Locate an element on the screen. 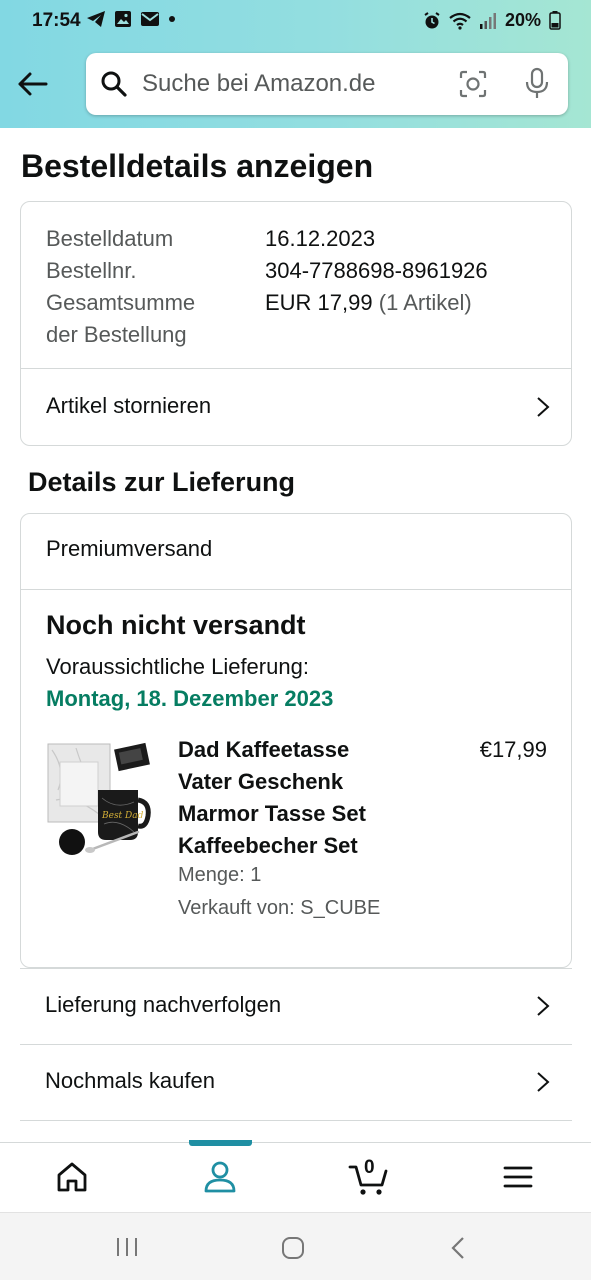 The width and height of the screenshot is (591, 1280). notification-icons is located at coordinates (131, 19).